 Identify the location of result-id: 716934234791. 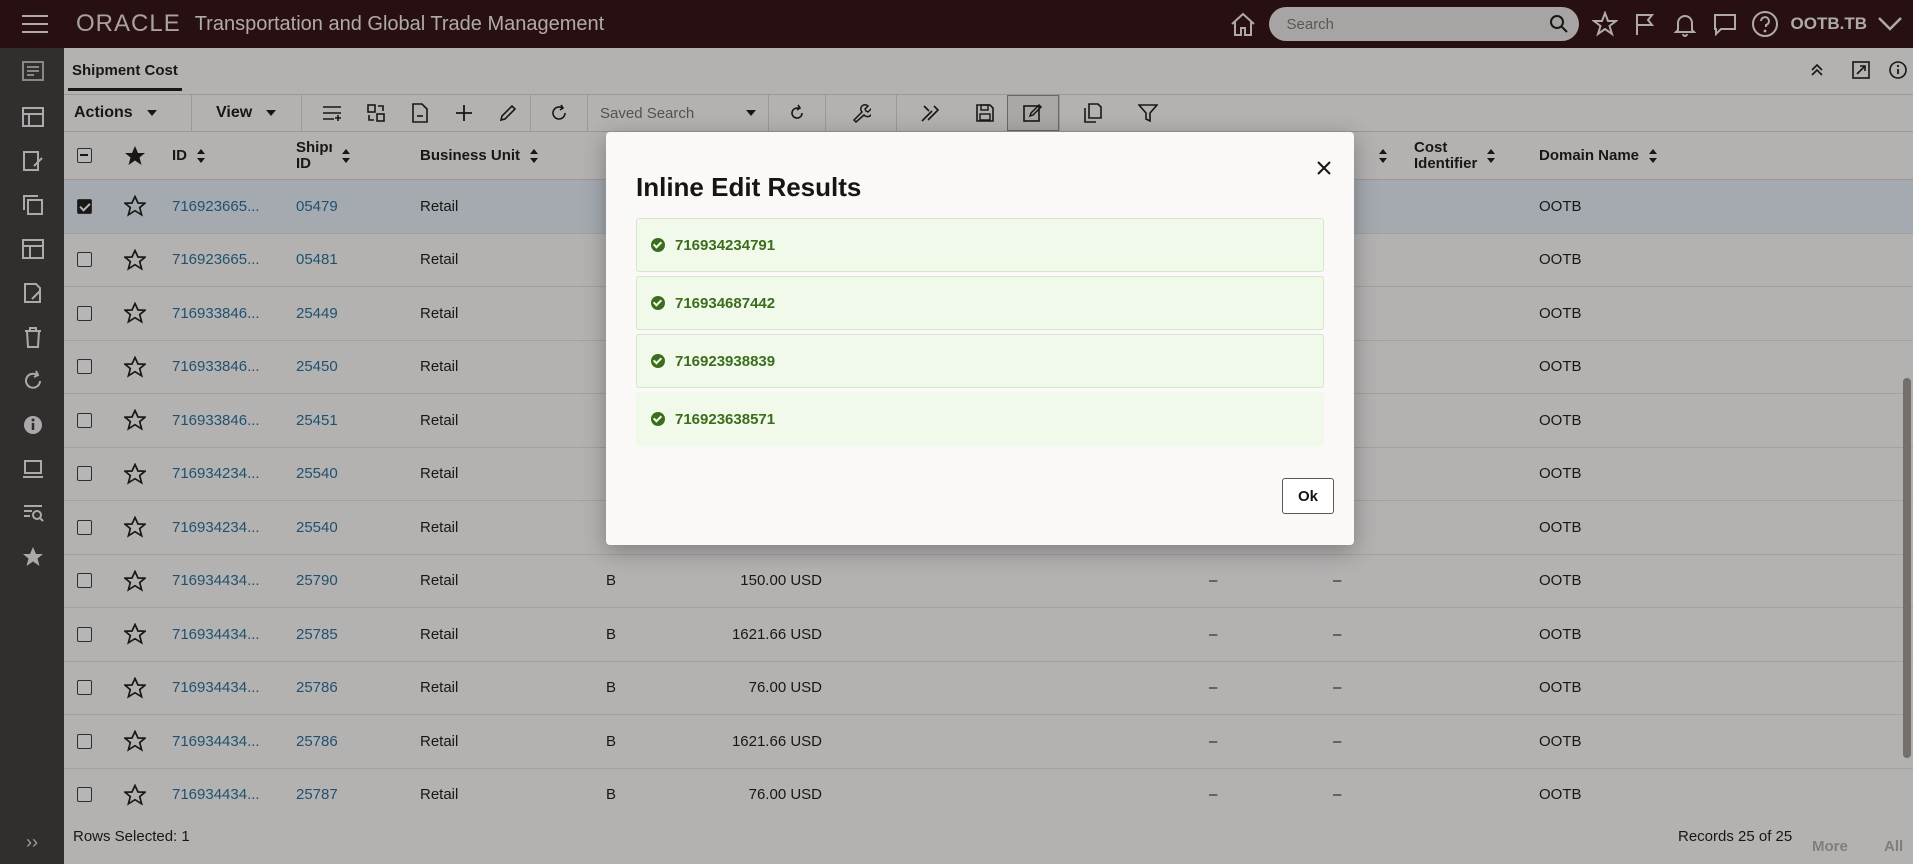
(725, 245).